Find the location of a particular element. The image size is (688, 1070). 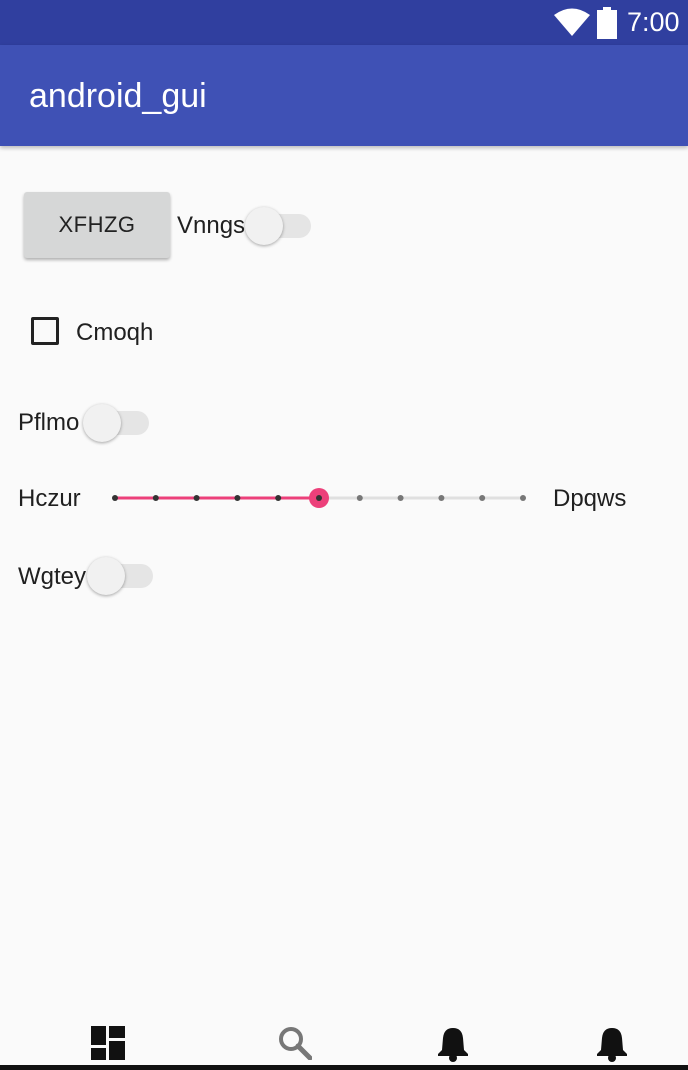

wgtey-switch is located at coordinates (120, 576).